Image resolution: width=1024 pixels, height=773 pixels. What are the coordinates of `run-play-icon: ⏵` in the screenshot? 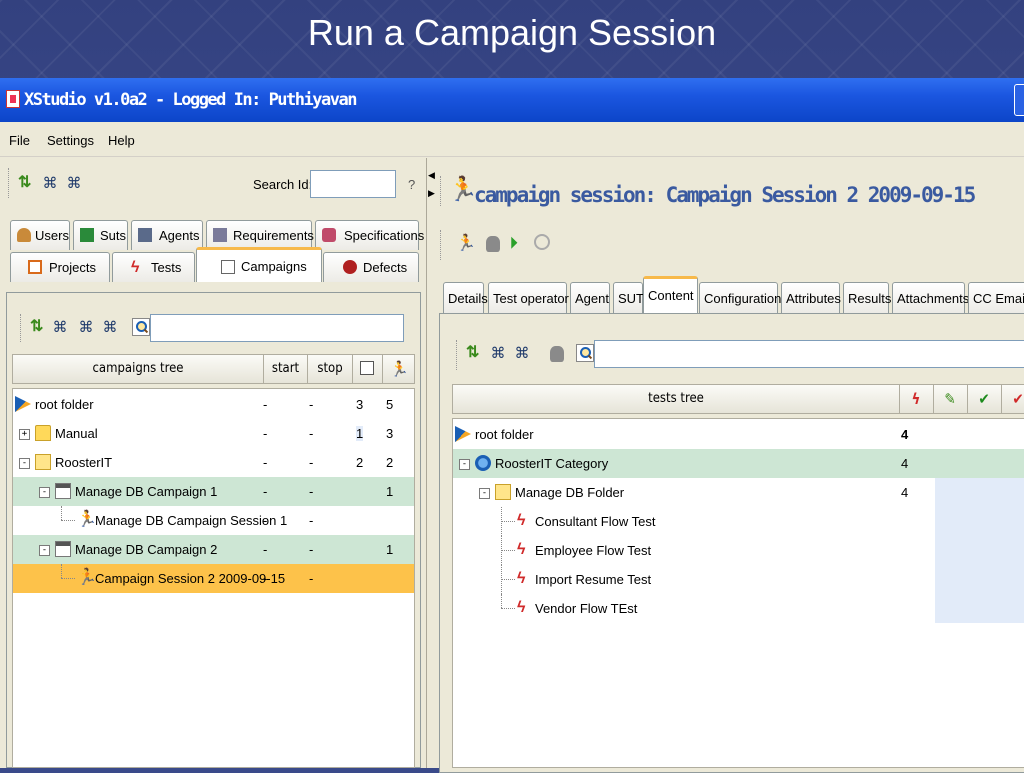 It's located at (514, 244).